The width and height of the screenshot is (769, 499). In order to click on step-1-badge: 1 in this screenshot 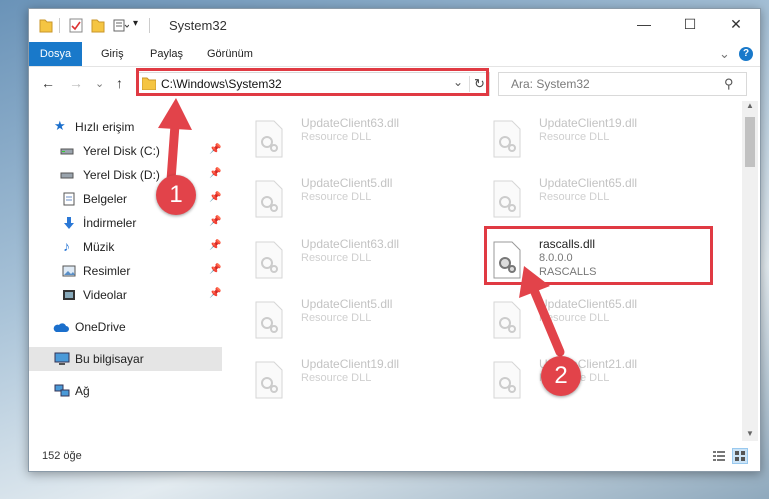, I will do `click(176, 195)`.